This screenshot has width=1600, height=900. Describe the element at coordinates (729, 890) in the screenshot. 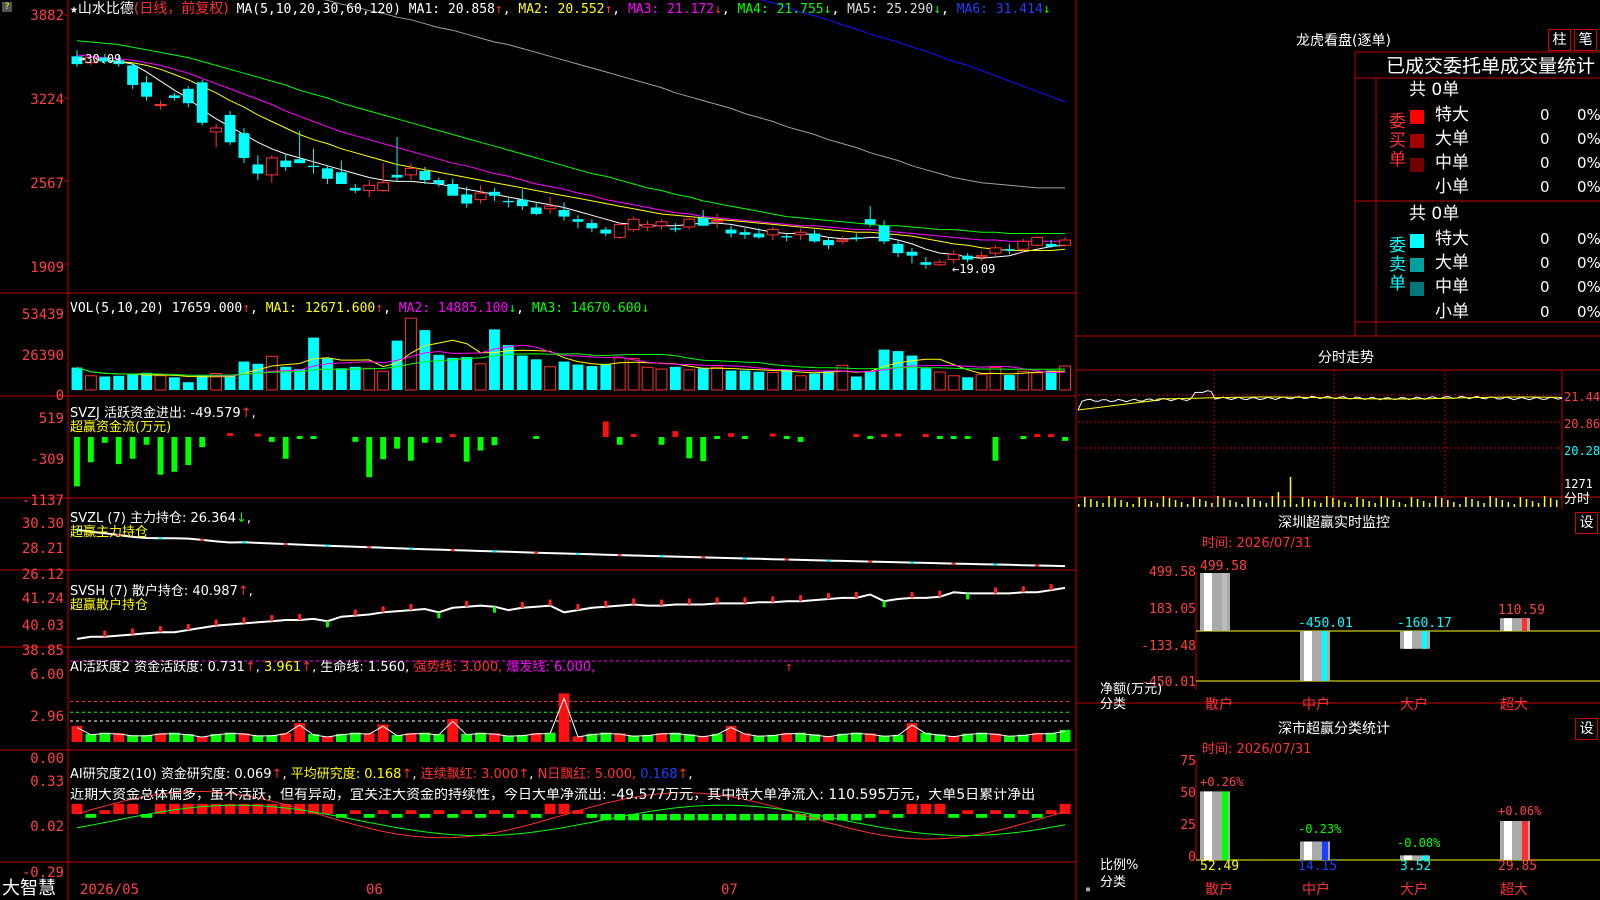

I see `date-label-jul: 07` at that location.